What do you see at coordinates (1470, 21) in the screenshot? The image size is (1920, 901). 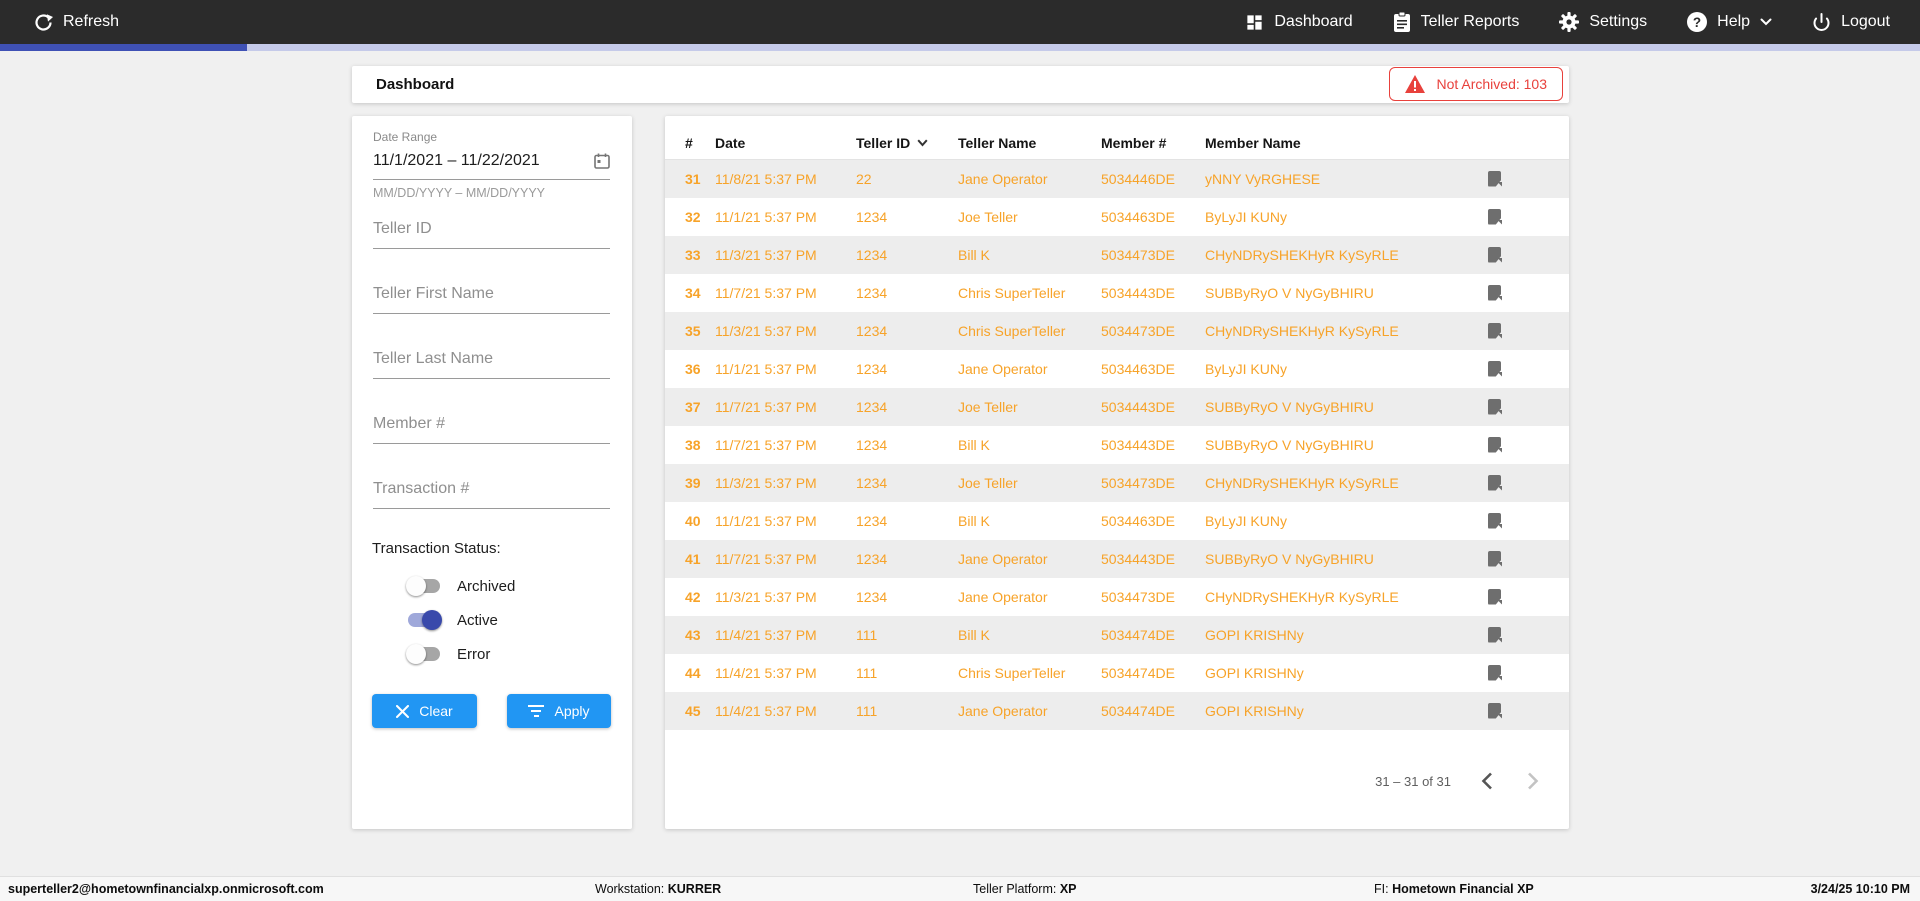 I see `nav-teller-reports-label: Teller Reports` at bounding box center [1470, 21].